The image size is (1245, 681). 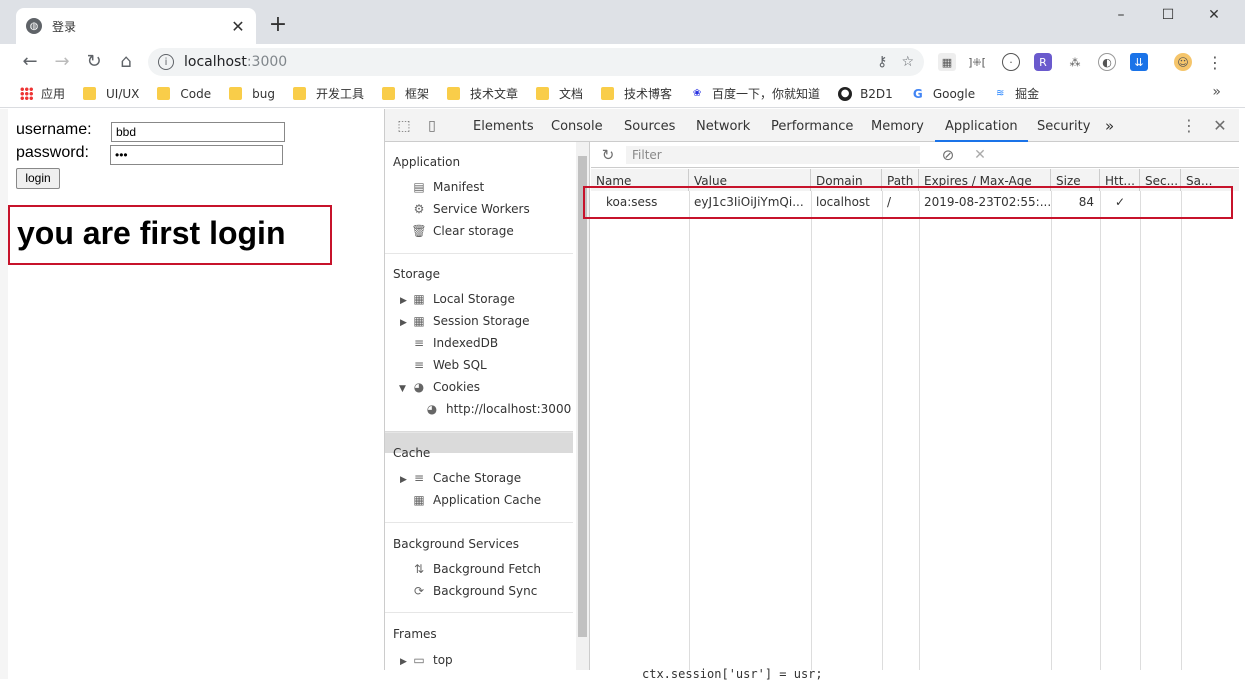 What do you see at coordinates (462, 231) in the screenshot?
I see `sidebar-item-clear-storage: 🗑 Clear storage` at bounding box center [462, 231].